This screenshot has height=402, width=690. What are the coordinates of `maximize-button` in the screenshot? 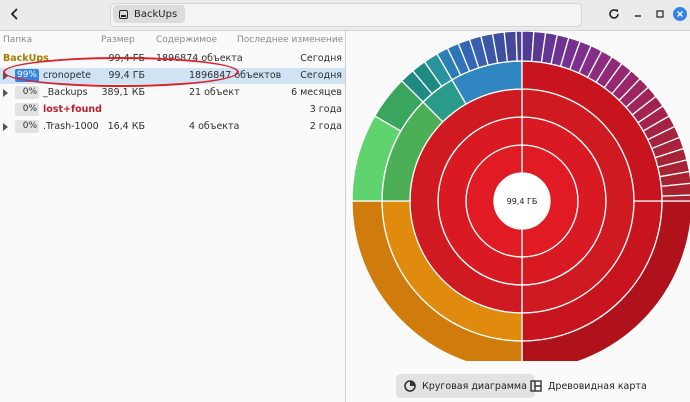 It's located at (660, 14).